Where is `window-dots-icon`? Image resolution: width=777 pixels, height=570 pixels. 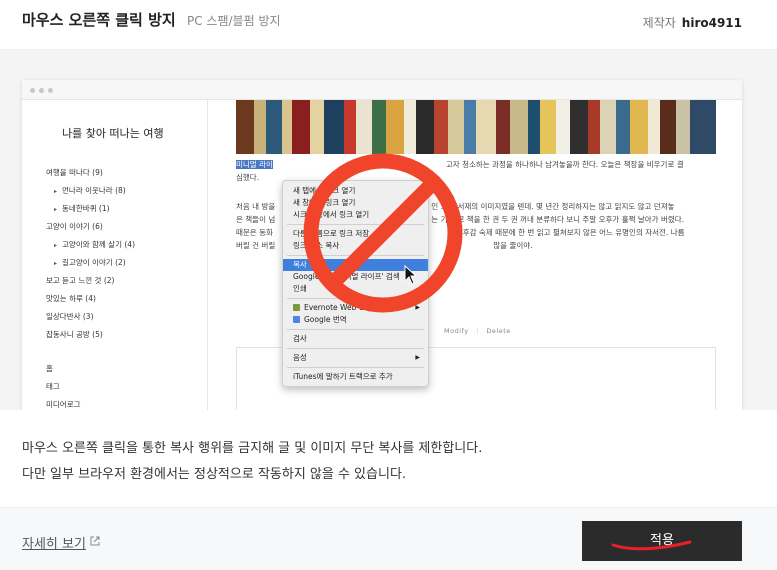
window-dots-icon is located at coordinates (32, 90).